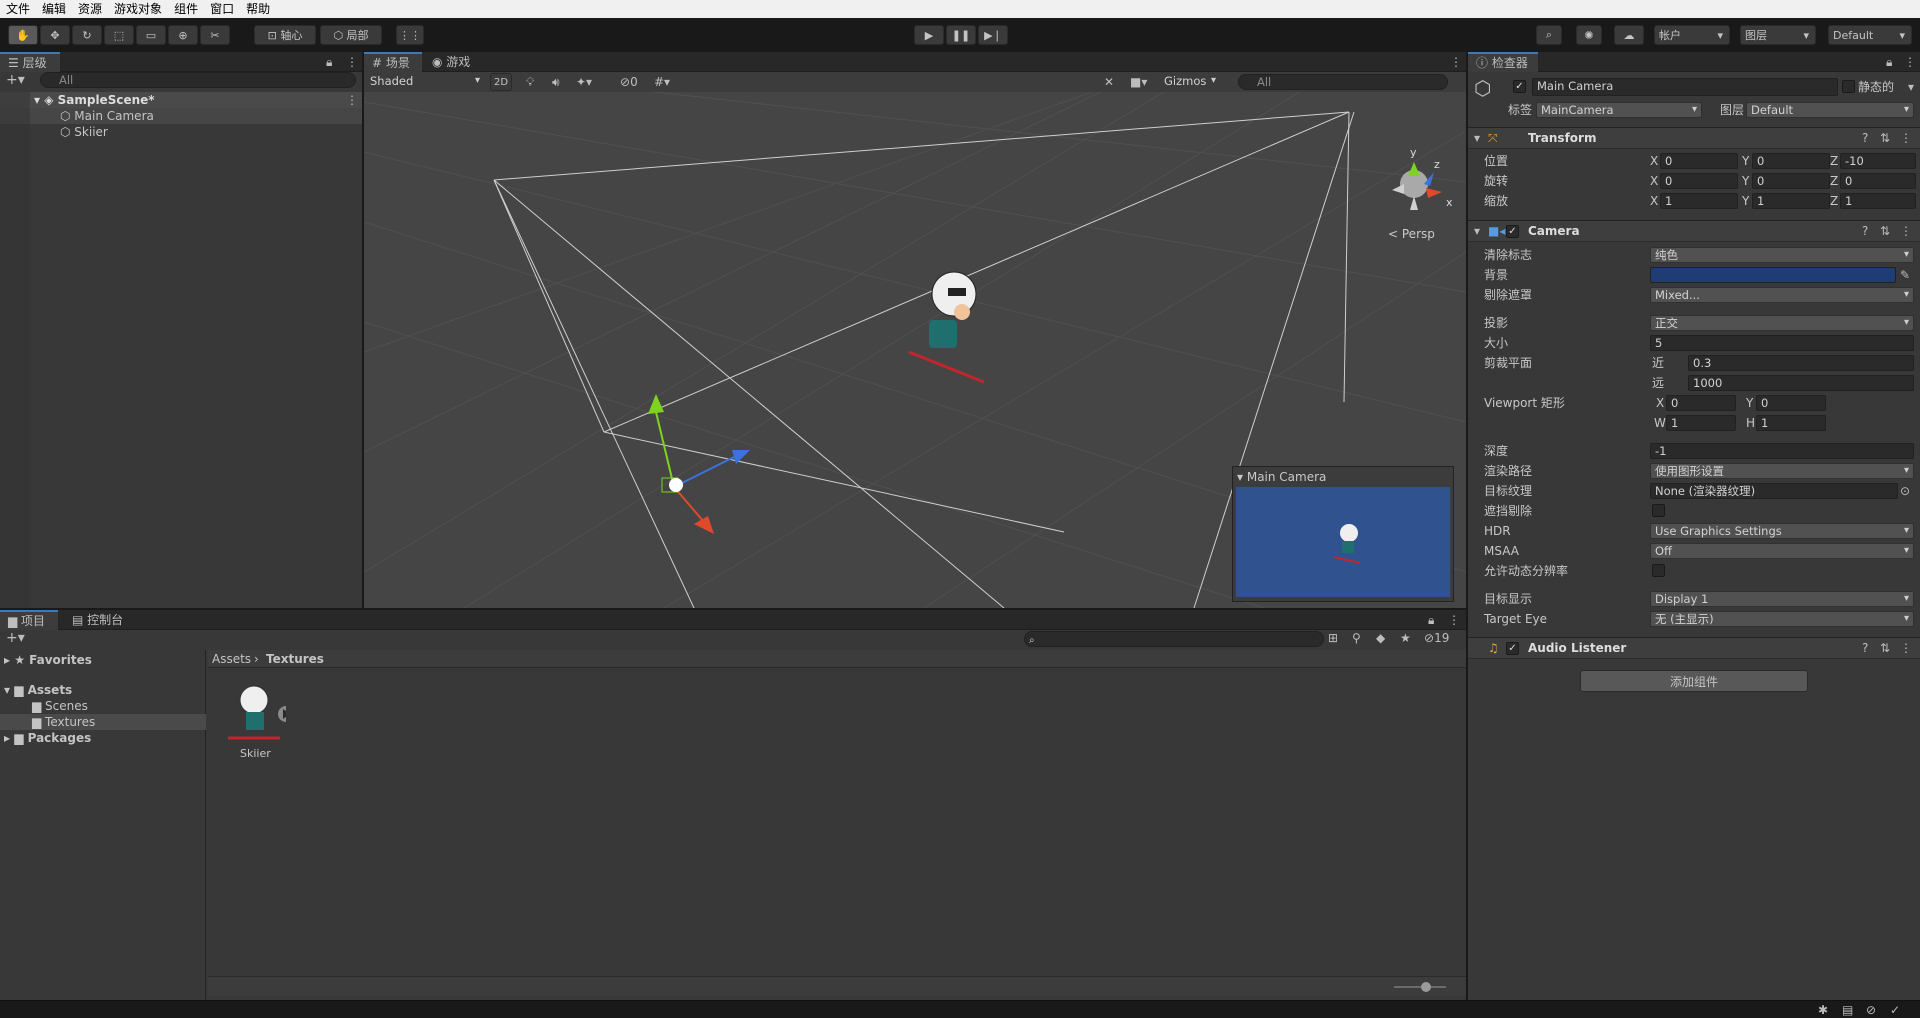  What do you see at coordinates (1701, 403) in the screenshot?
I see `viewport-x-field: 0` at bounding box center [1701, 403].